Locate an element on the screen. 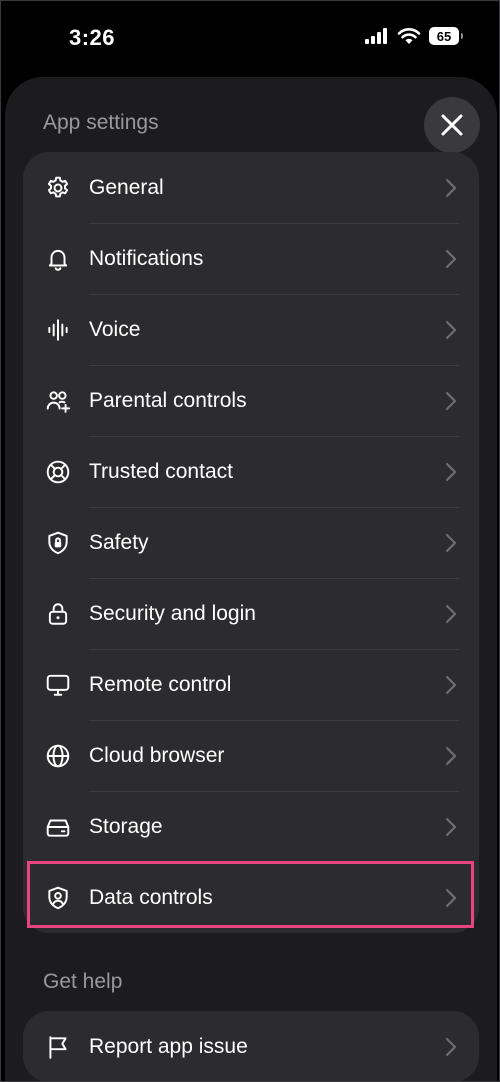 Image resolution: width=500 pixels, height=1082 pixels. settings-item-cloud-browser: Cloud browser is located at coordinates (251, 755).